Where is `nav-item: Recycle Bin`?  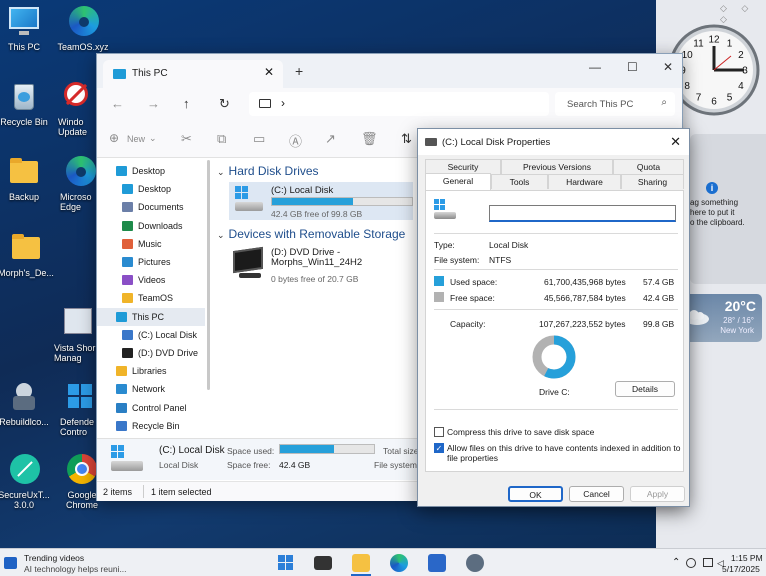 nav-item: Recycle Bin is located at coordinates (151, 426).